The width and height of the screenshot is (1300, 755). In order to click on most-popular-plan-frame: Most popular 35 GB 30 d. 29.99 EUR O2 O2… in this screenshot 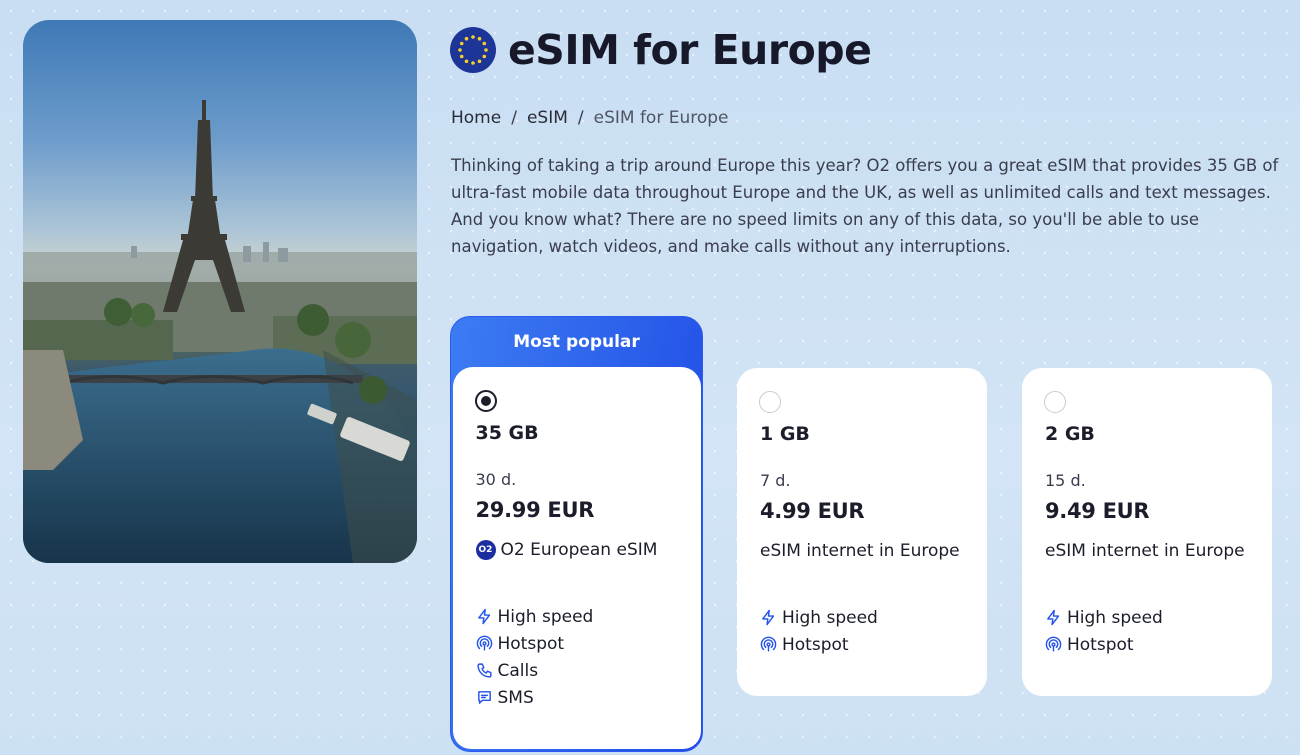, I will do `click(576, 534)`.